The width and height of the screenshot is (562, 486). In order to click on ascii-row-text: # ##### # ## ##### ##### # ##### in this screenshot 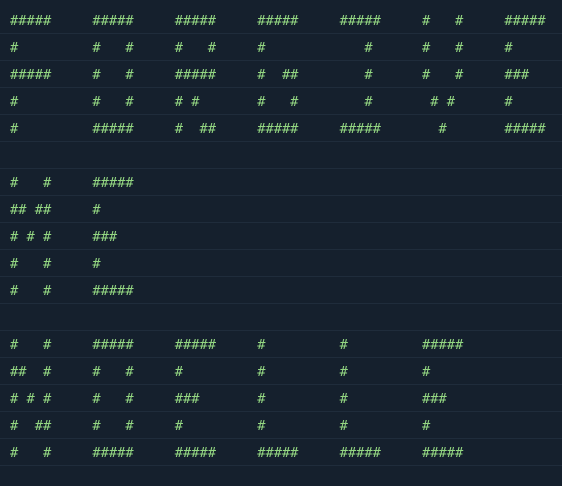, I will do `click(278, 129)`.